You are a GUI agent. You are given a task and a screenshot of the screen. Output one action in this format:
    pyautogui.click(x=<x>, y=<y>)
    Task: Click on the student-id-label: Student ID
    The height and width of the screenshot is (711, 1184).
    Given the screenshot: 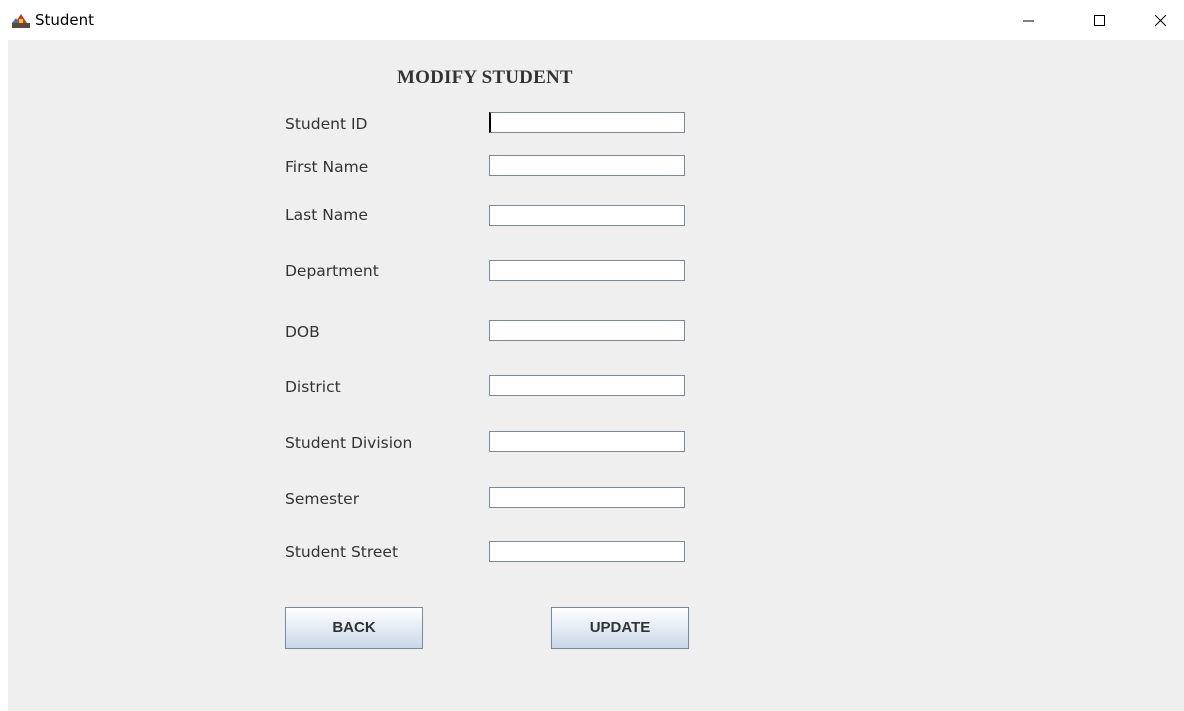 What is the action you would take?
    pyautogui.click(x=326, y=124)
    